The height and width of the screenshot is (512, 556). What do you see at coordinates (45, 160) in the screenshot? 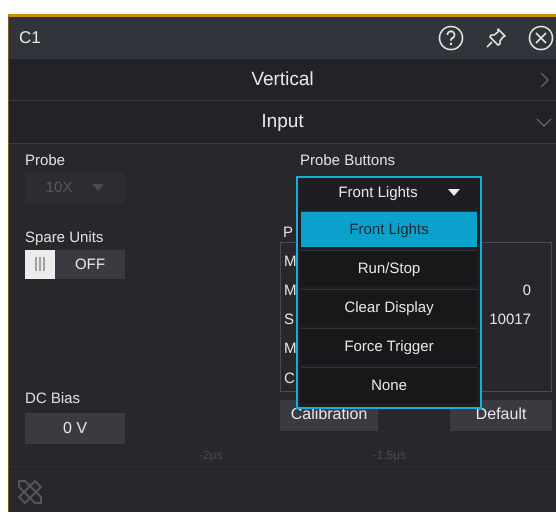
I see `field-label: Probe` at bounding box center [45, 160].